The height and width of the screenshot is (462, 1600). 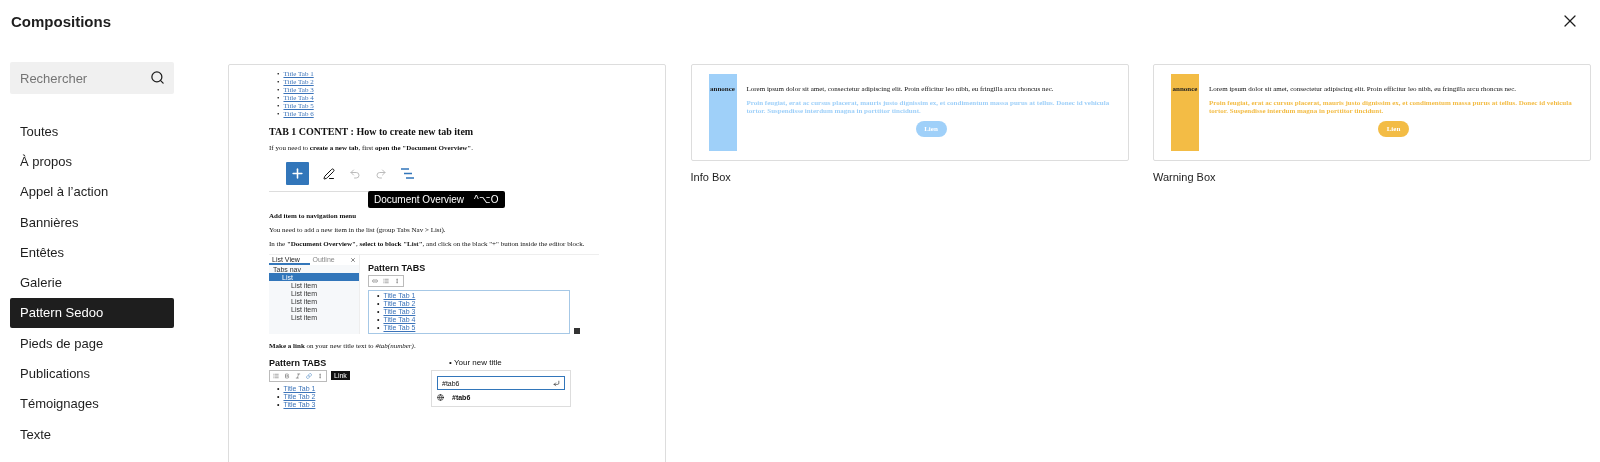 I want to click on pattern-label: Info Box, so click(x=711, y=177).